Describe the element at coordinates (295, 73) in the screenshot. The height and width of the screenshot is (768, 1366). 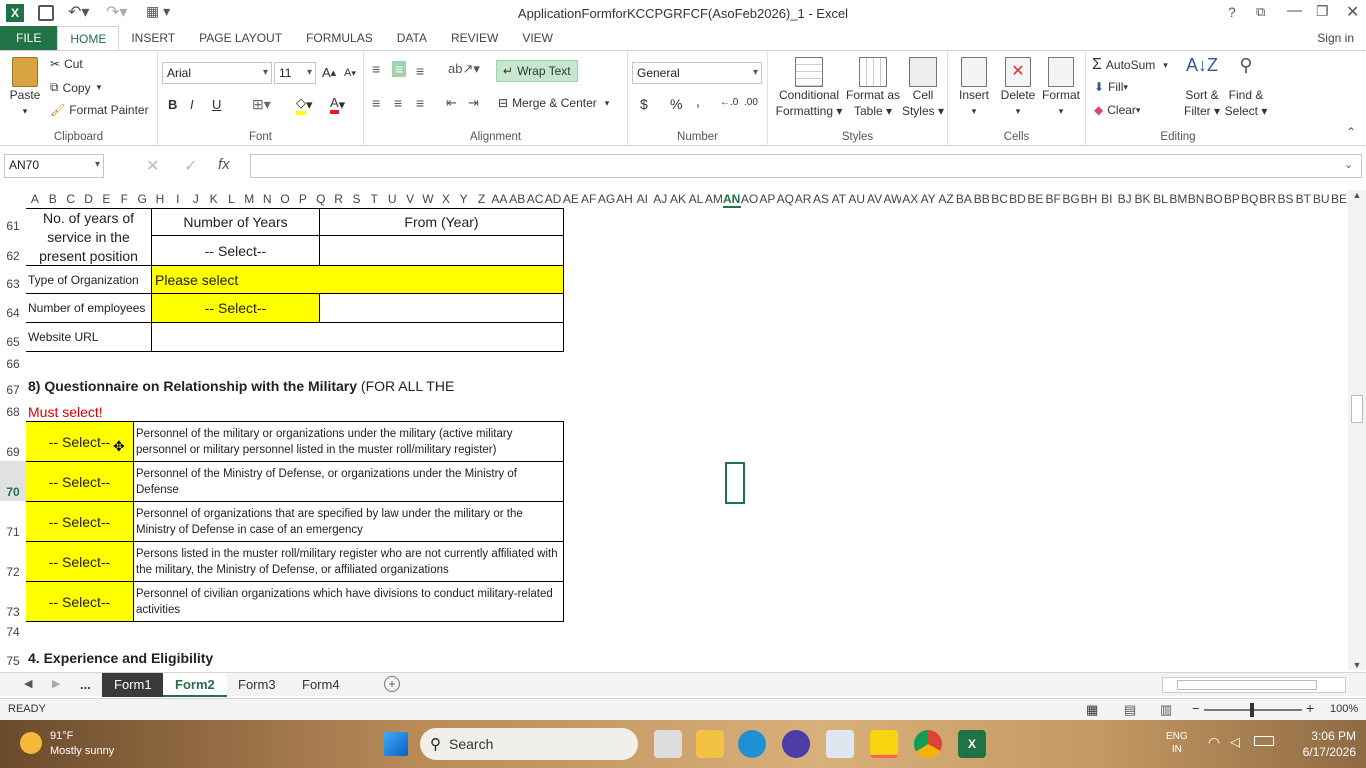
I see `font-size-select: 11` at that location.